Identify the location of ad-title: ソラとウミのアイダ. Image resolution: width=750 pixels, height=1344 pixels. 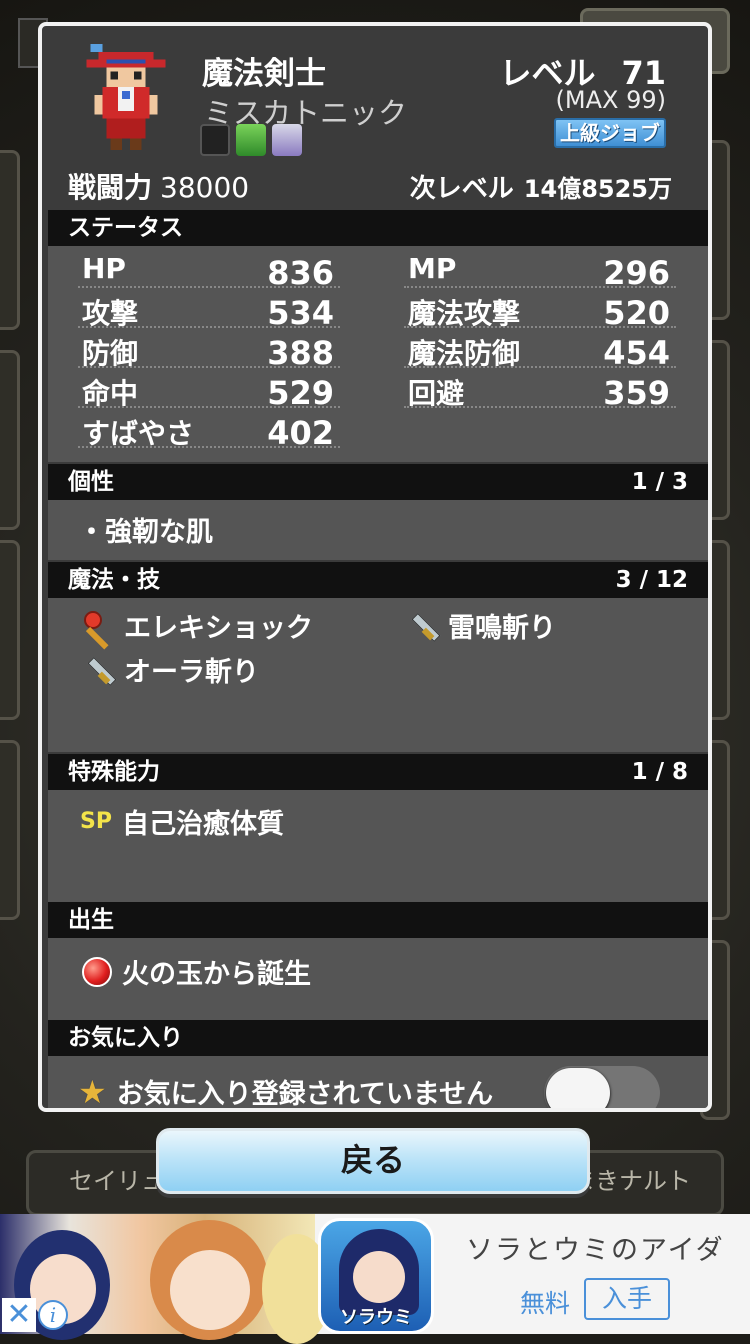
(595, 1247).